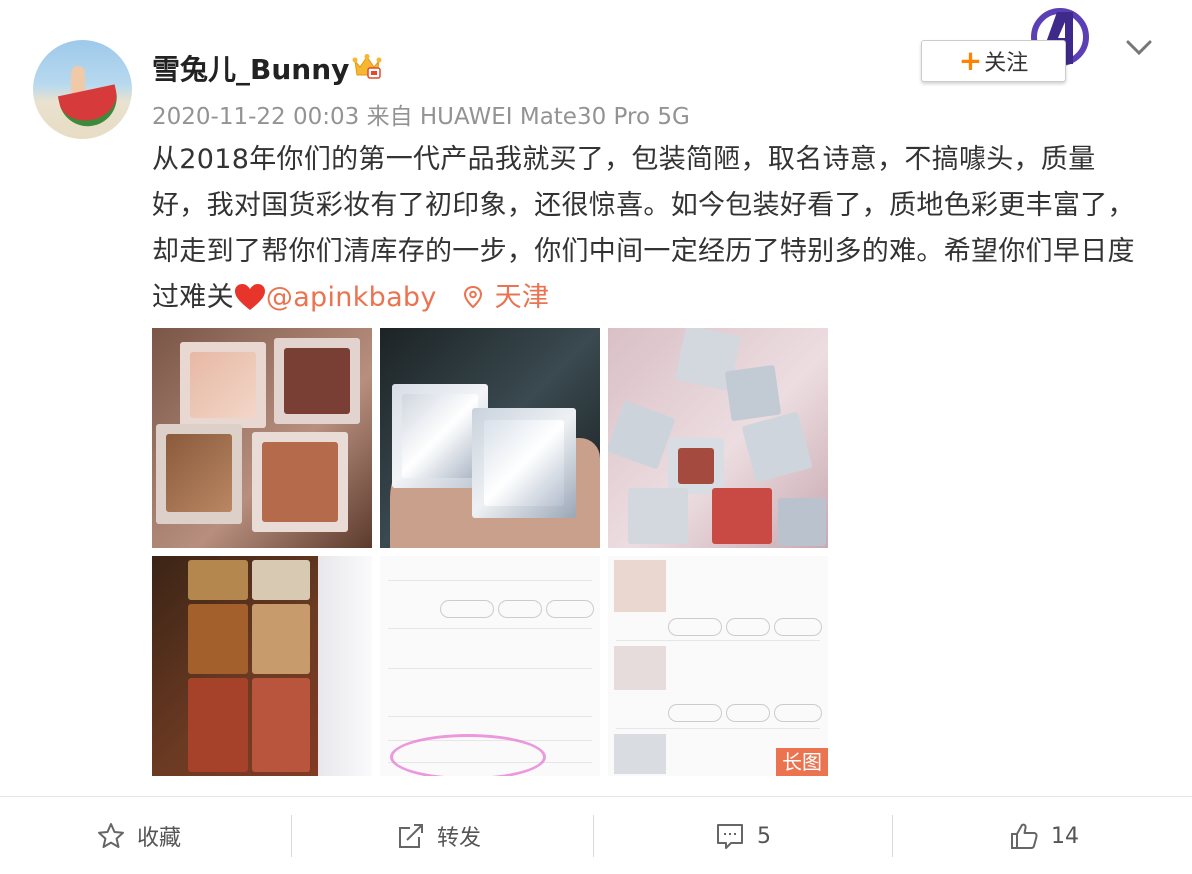 The height and width of the screenshot is (874, 1192). Describe the element at coordinates (111, 835) in the screenshot. I see `star-icon` at that location.